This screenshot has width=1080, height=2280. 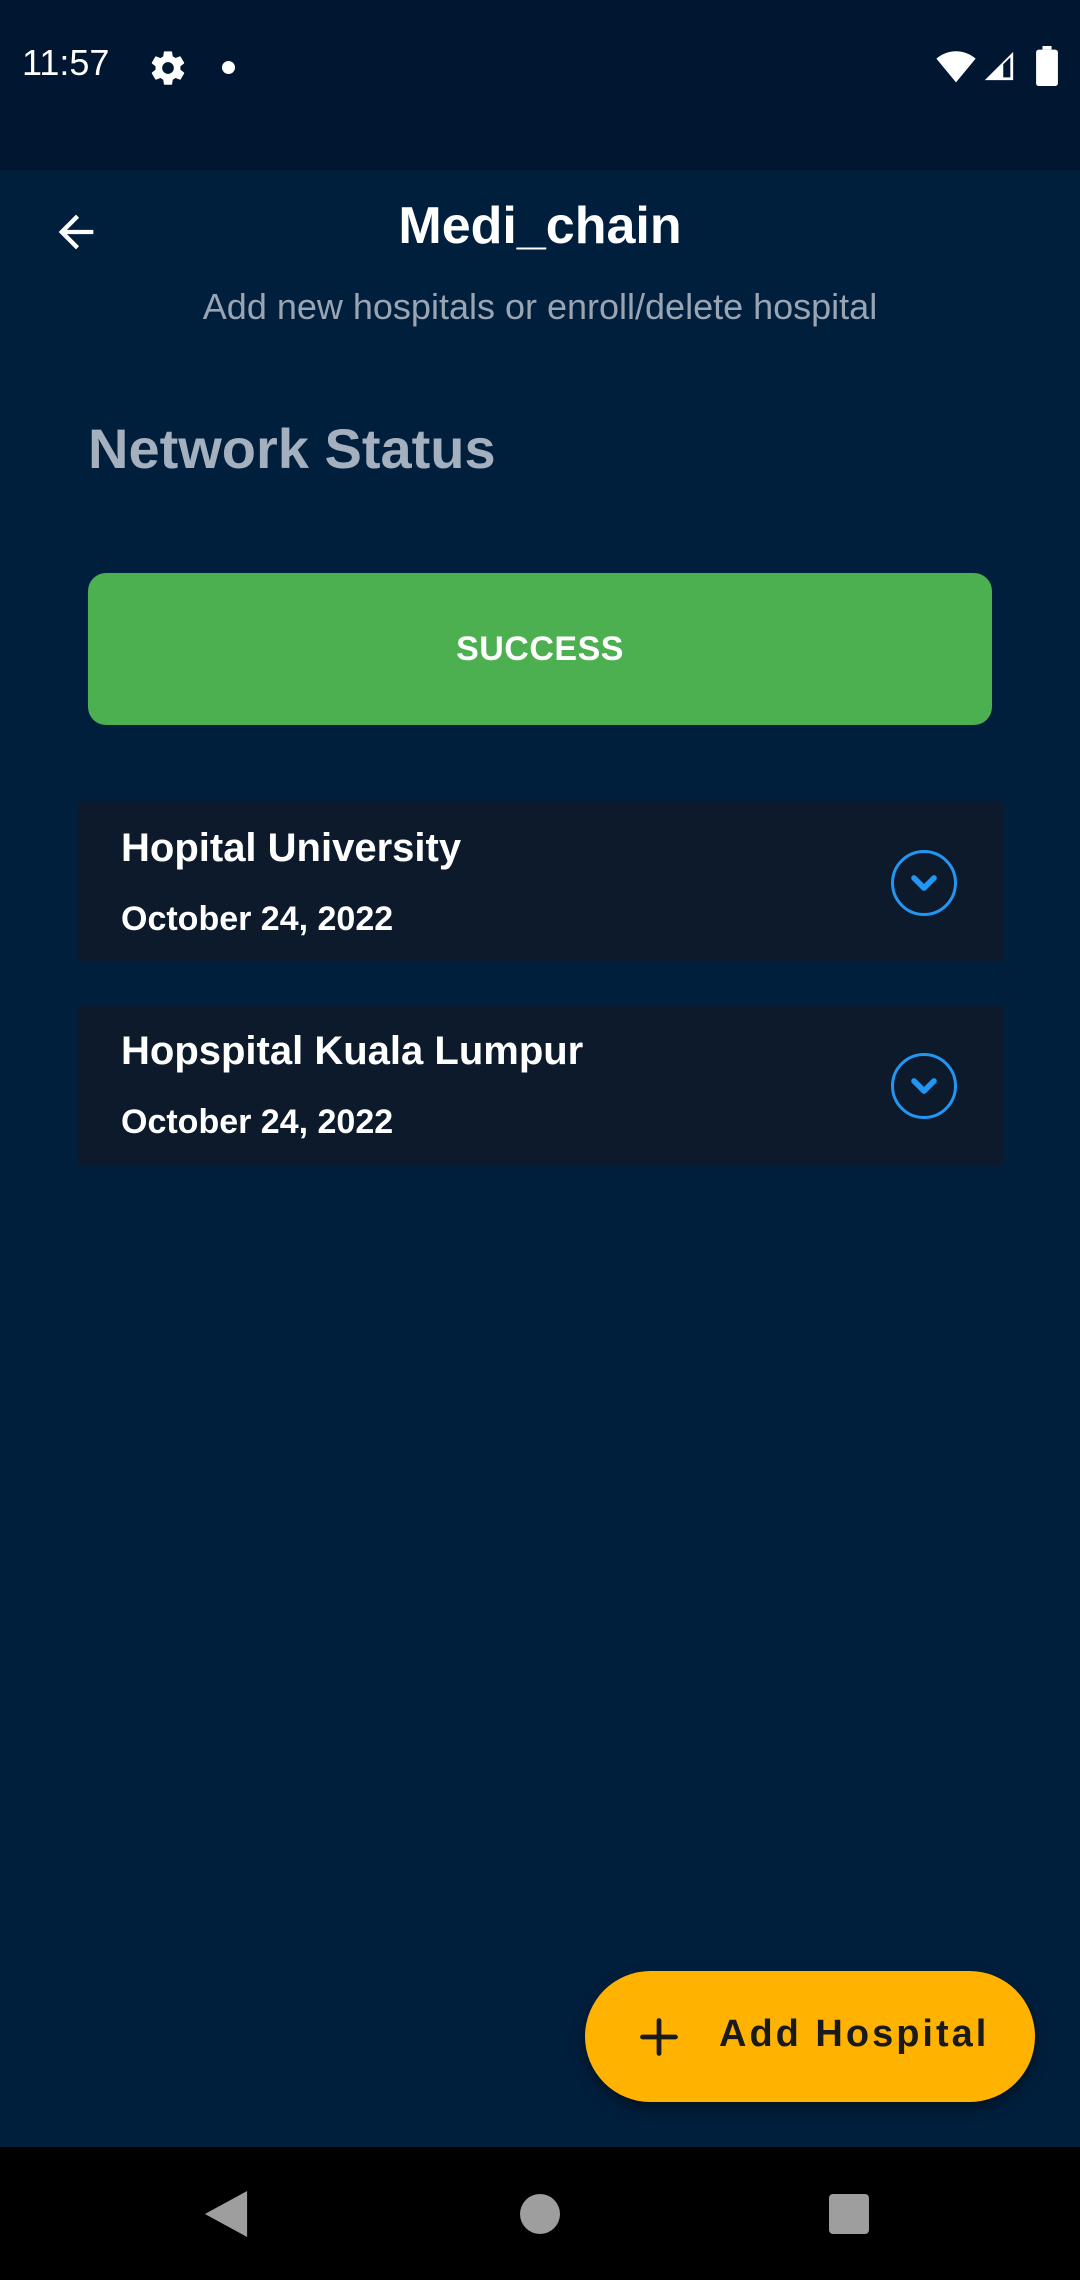 I want to click on hospital-name: Hopital University, so click(x=291, y=848).